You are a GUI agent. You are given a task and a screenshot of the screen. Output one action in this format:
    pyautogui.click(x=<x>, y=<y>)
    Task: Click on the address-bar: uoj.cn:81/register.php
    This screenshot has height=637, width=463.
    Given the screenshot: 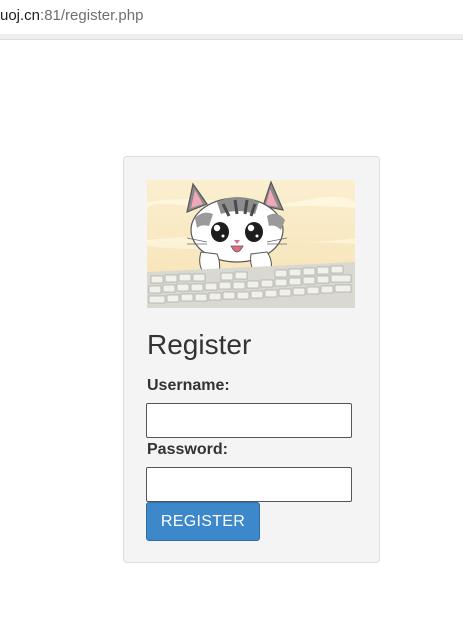 What is the action you would take?
    pyautogui.click(x=231, y=17)
    